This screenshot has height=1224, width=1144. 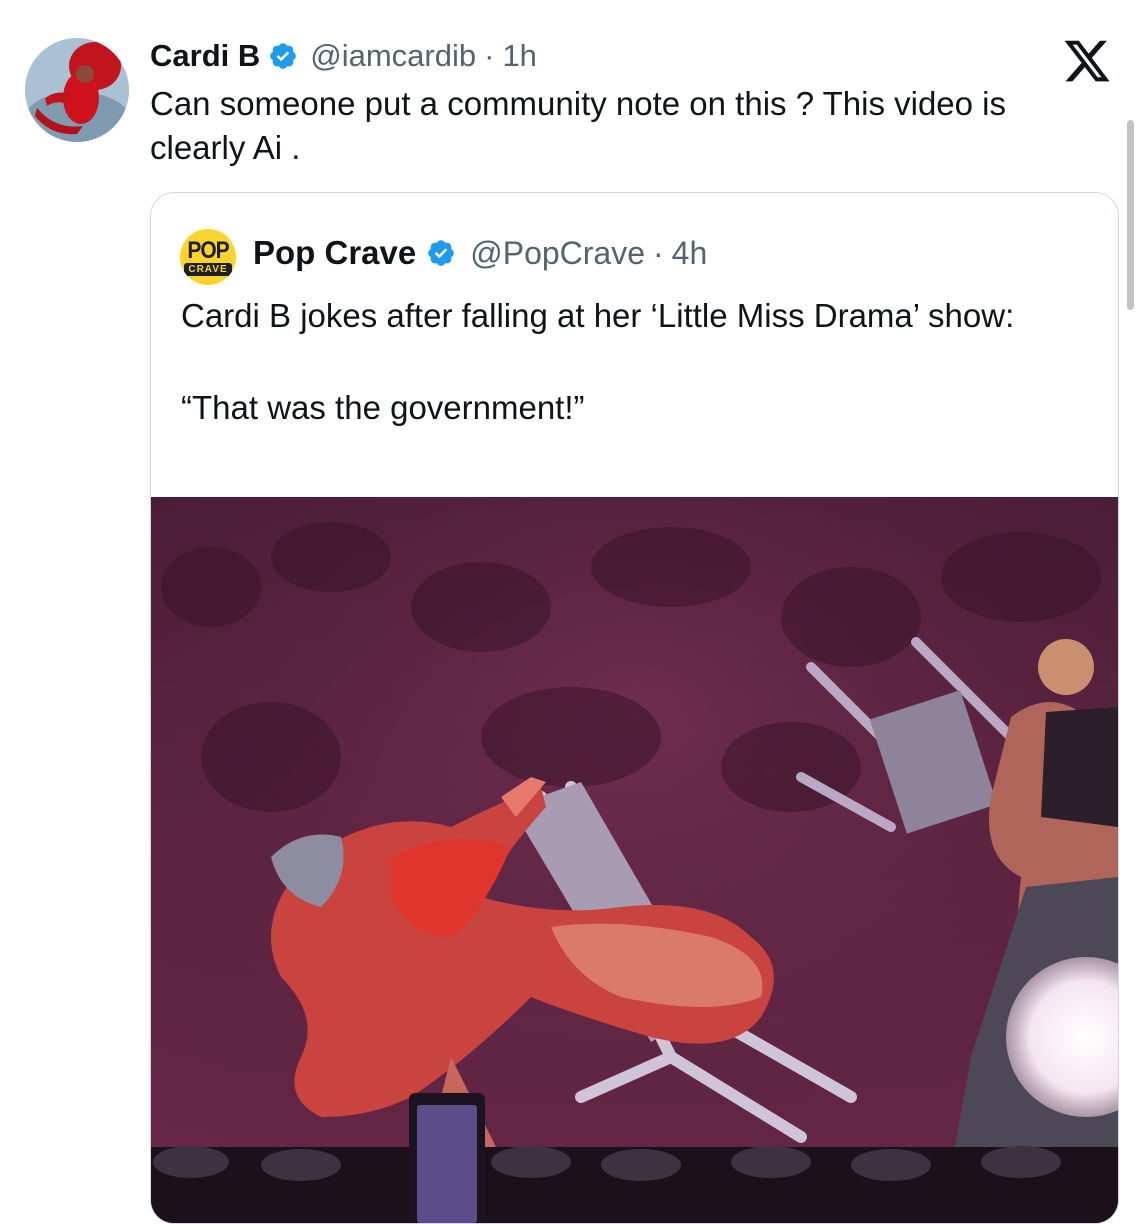 I want to click on author-display-name: Cardi B, so click(x=205, y=56).